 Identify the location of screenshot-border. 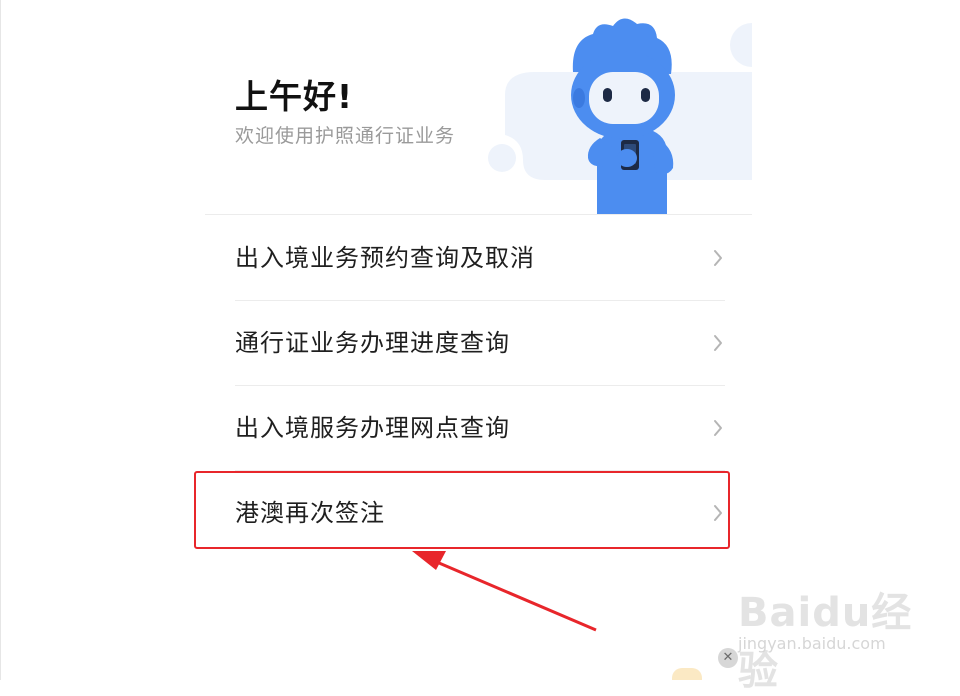
(0, 340).